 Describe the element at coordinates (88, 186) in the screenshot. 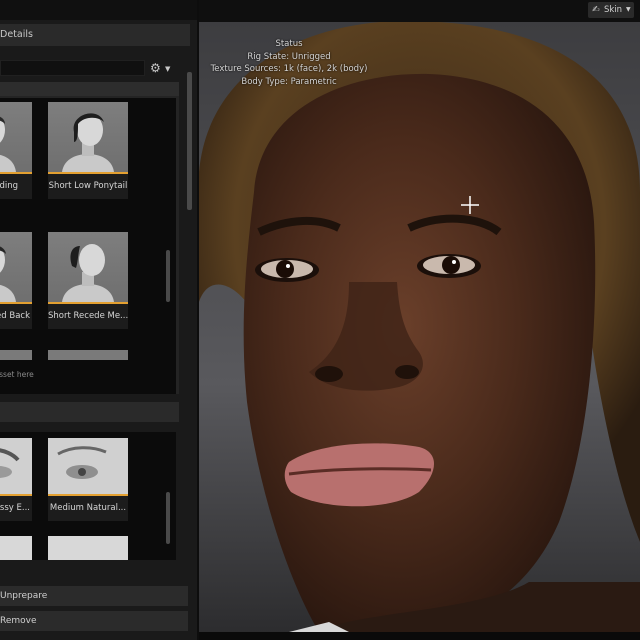

I see `asset-card-label: Short Low Ponytail` at that location.